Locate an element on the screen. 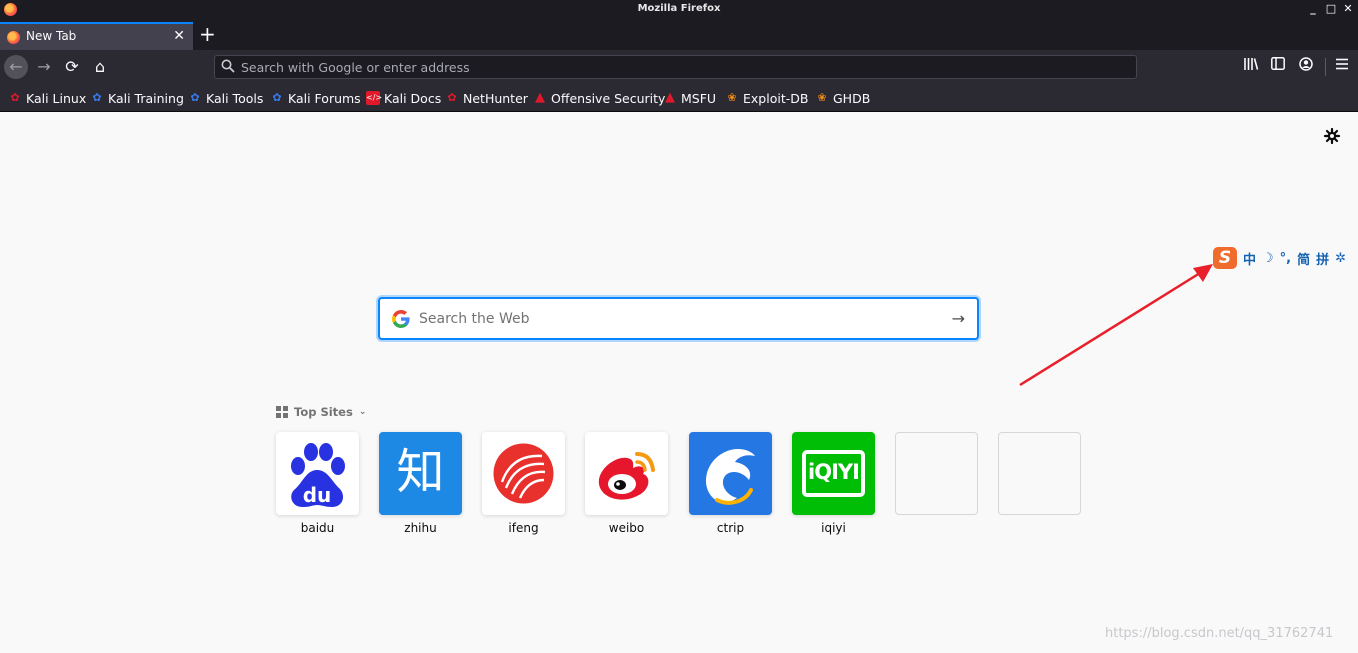 Image resolution: width=1358 pixels, height=653 pixels. top-site-label: ctrip is located at coordinates (730, 528).